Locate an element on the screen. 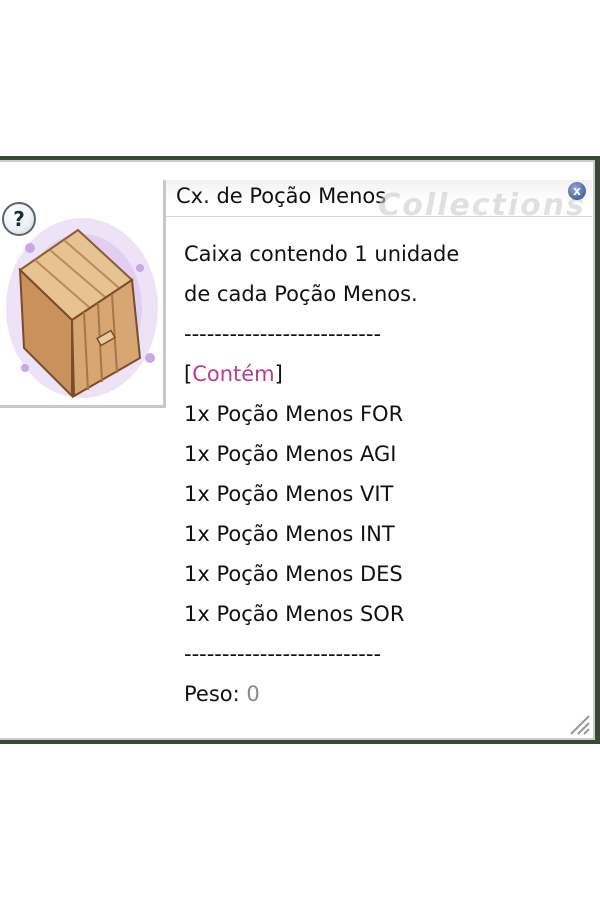 The image size is (600, 900). description-line: de cada Poção Menos. is located at coordinates (301, 294).